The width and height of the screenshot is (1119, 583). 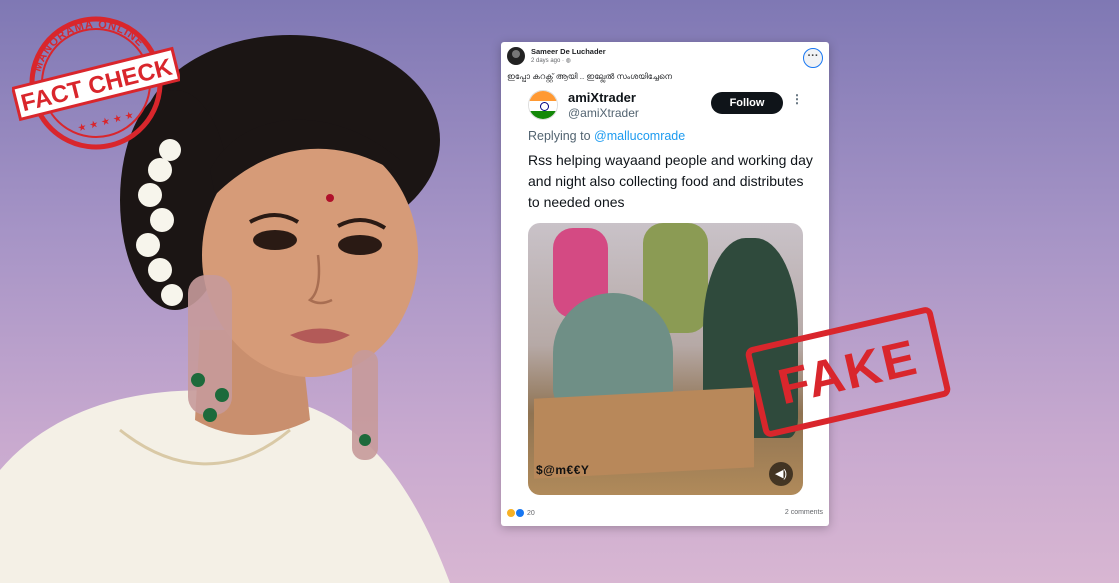 I want to click on replying-to: Replying to @mallucomrade, so click(x=606, y=136).